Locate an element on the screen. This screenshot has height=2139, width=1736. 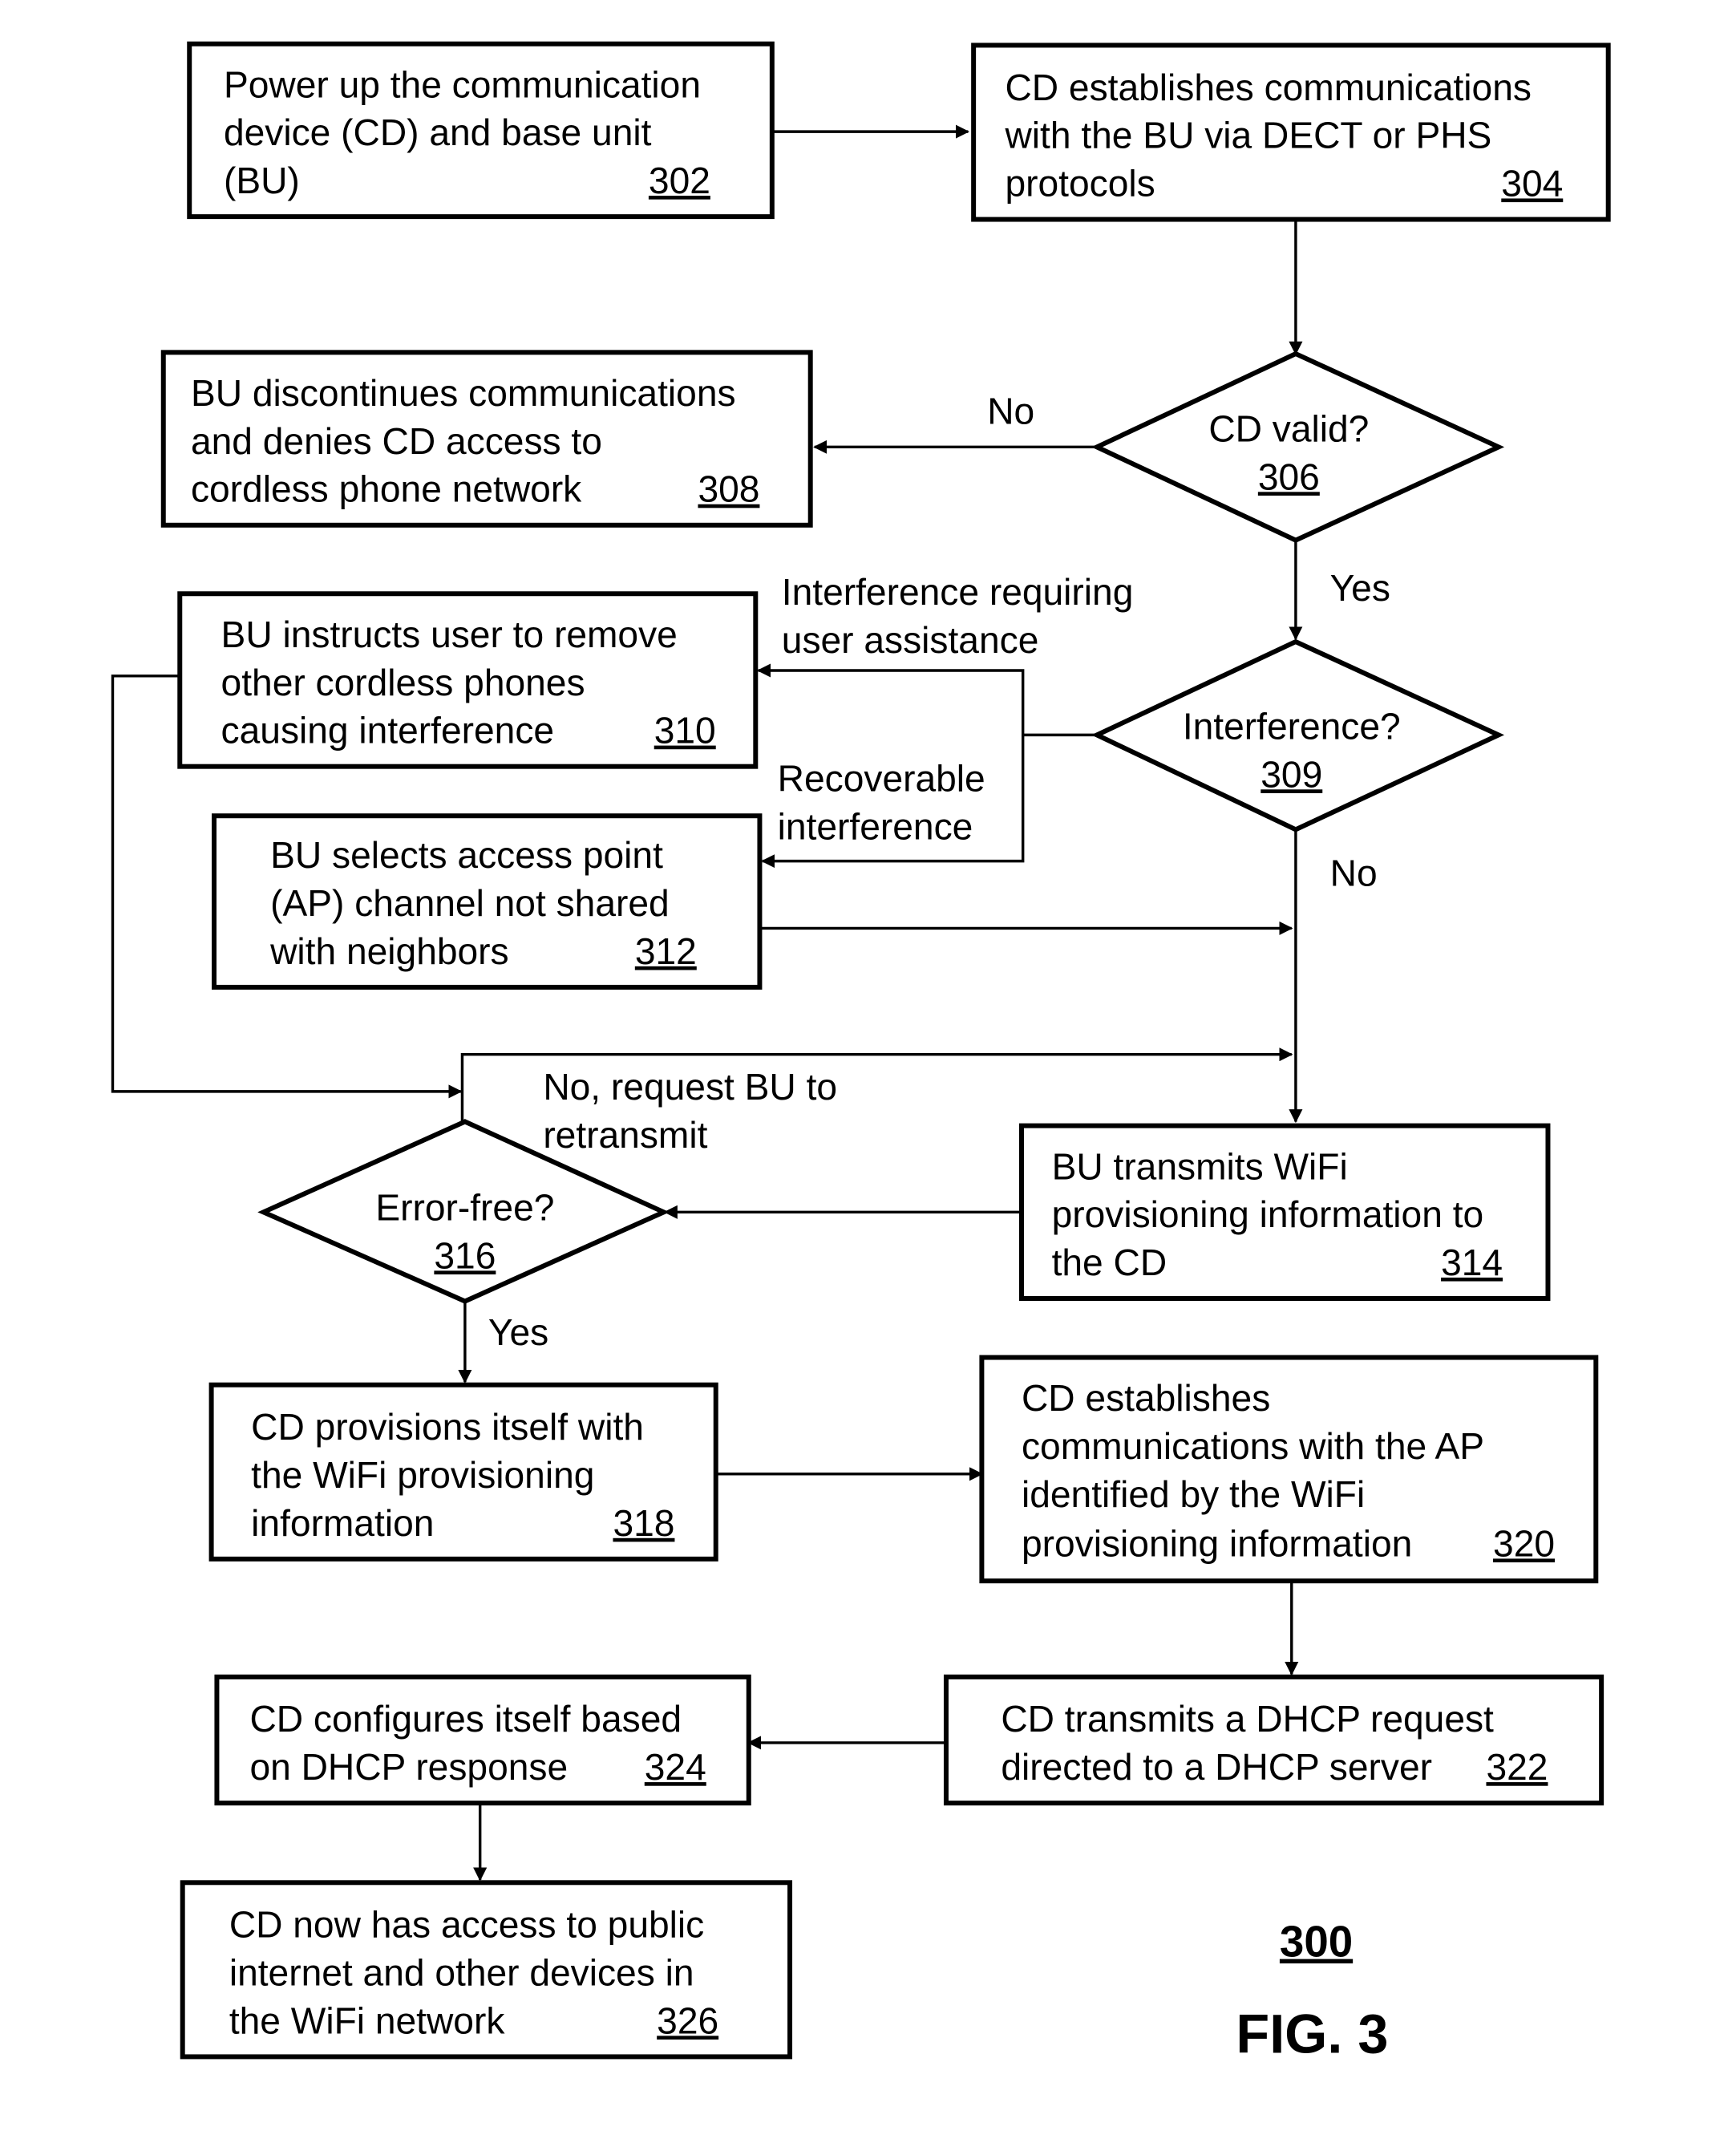
step-318-line-3: information is located at coordinates (342, 1523).